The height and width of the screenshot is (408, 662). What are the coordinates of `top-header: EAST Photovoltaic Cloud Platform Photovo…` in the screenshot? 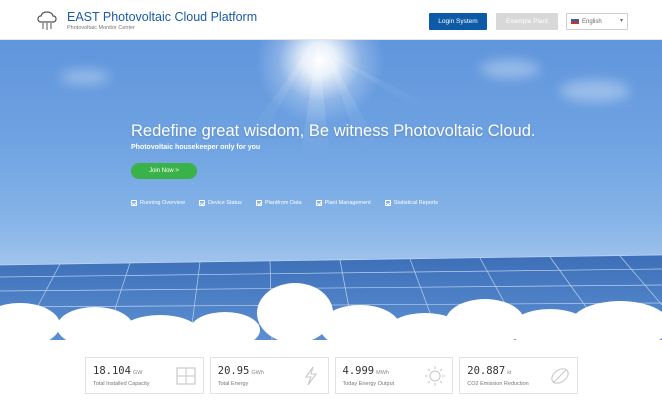 It's located at (331, 20).